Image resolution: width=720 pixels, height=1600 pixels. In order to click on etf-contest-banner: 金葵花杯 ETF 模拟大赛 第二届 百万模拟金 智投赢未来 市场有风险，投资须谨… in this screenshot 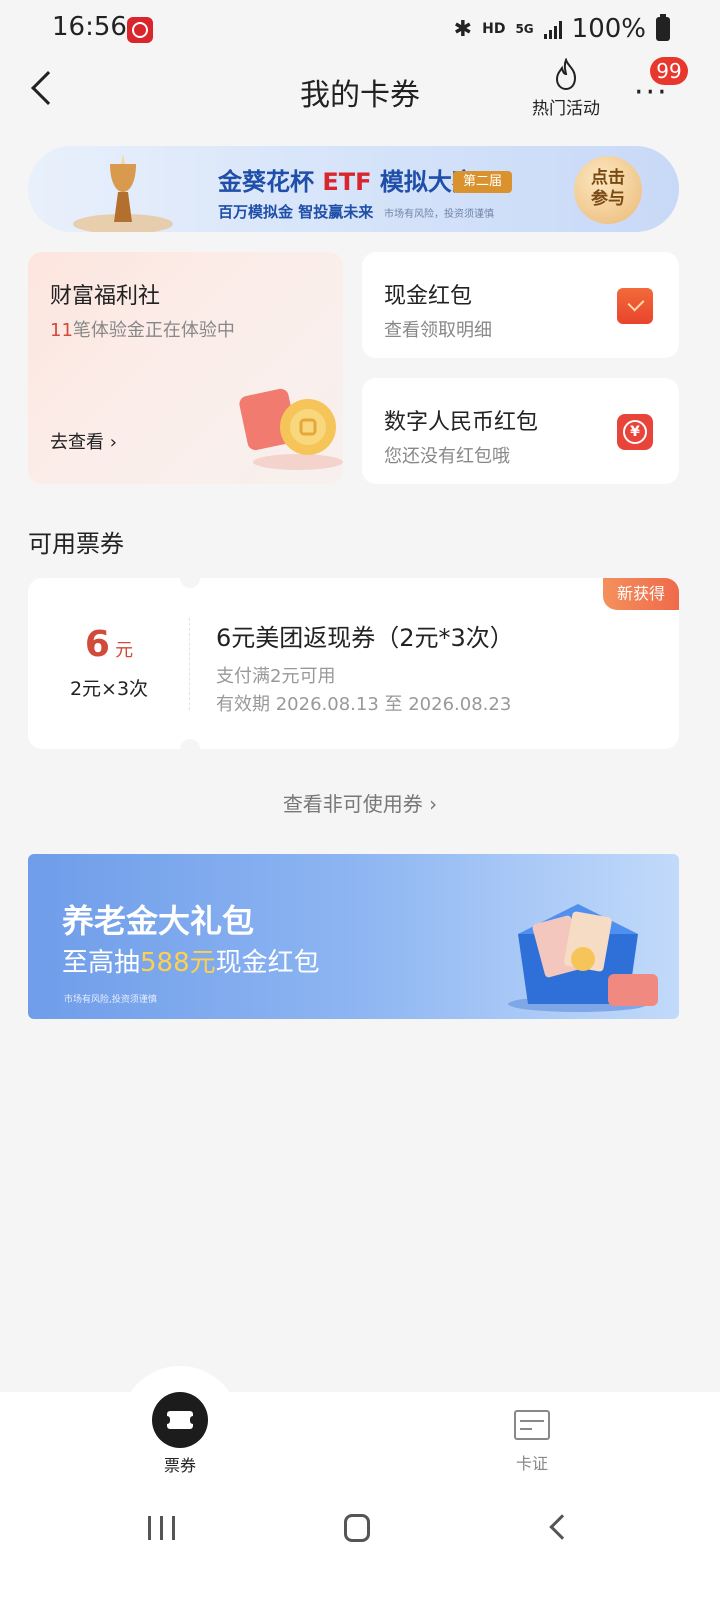, I will do `click(353, 189)`.